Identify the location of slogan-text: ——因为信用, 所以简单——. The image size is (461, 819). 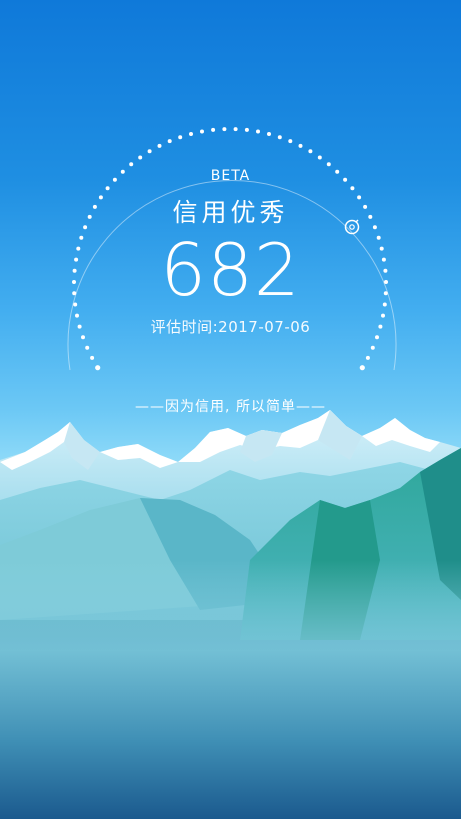
(230, 407).